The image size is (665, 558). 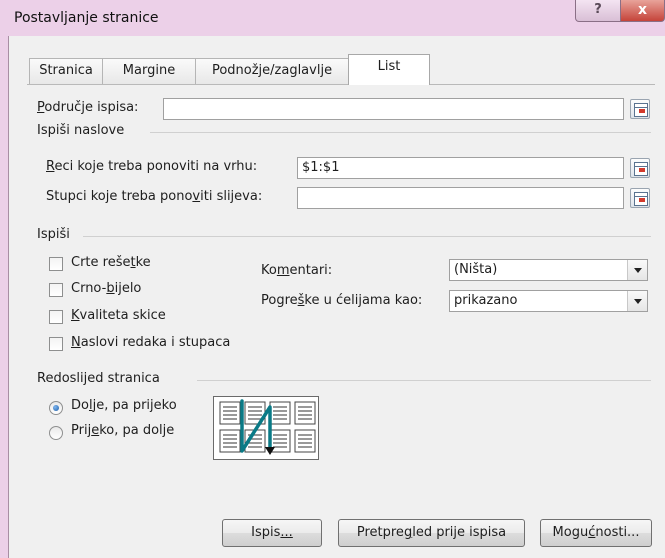 What do you see at coordinates (88, 107) in the screenshot?
I see `print-area-label: Područje ispisa:` at bounding box center [88, 107].